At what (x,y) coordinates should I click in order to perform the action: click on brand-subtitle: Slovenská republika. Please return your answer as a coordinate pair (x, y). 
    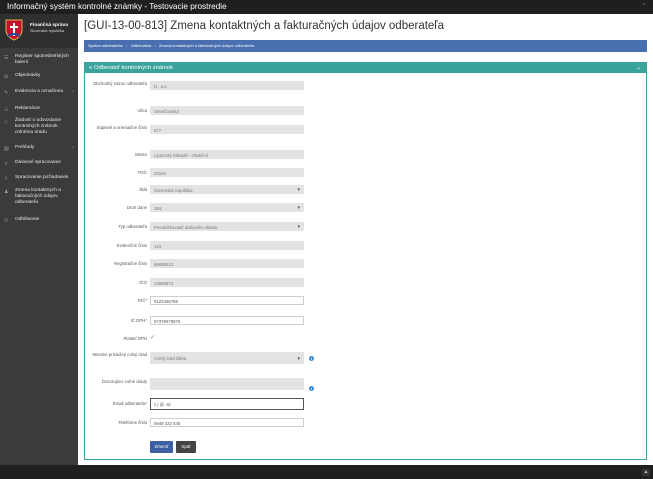
    Looking at the image, I should click on (47, 31).